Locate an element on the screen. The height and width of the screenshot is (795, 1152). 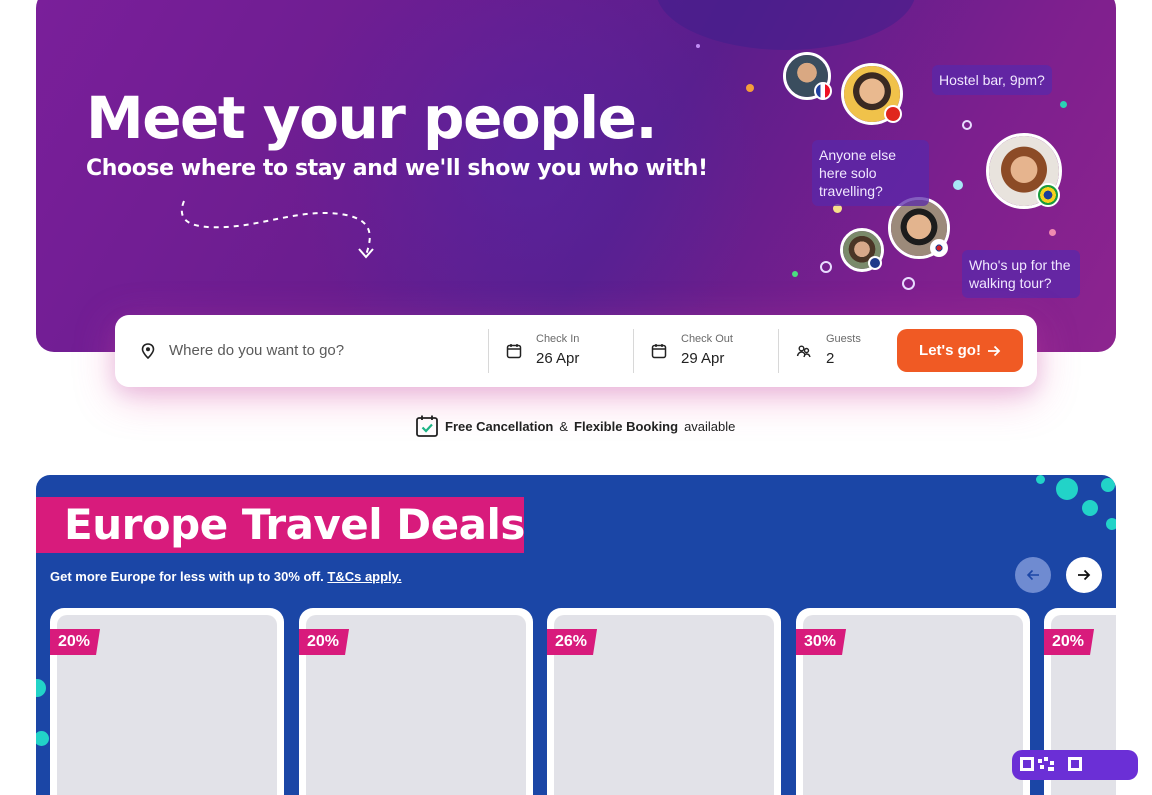
deal-card: 30% is located at coordinates (913, 701).